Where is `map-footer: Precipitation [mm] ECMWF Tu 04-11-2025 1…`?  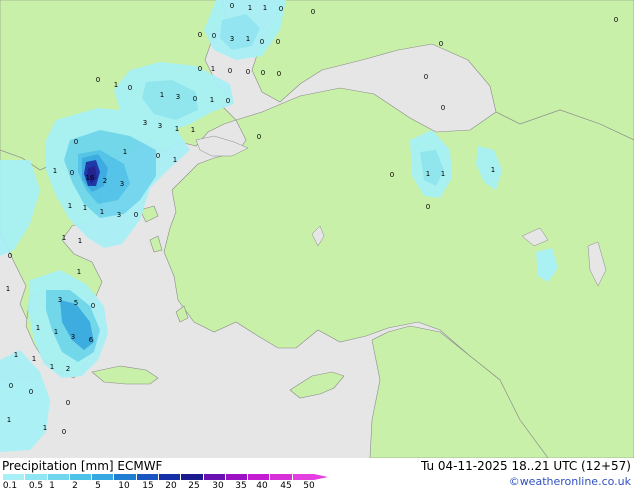 map-footer: Precipitation [mm] ECMWF Tu 04-11-2025 1… is located at coordinates (317, 474).